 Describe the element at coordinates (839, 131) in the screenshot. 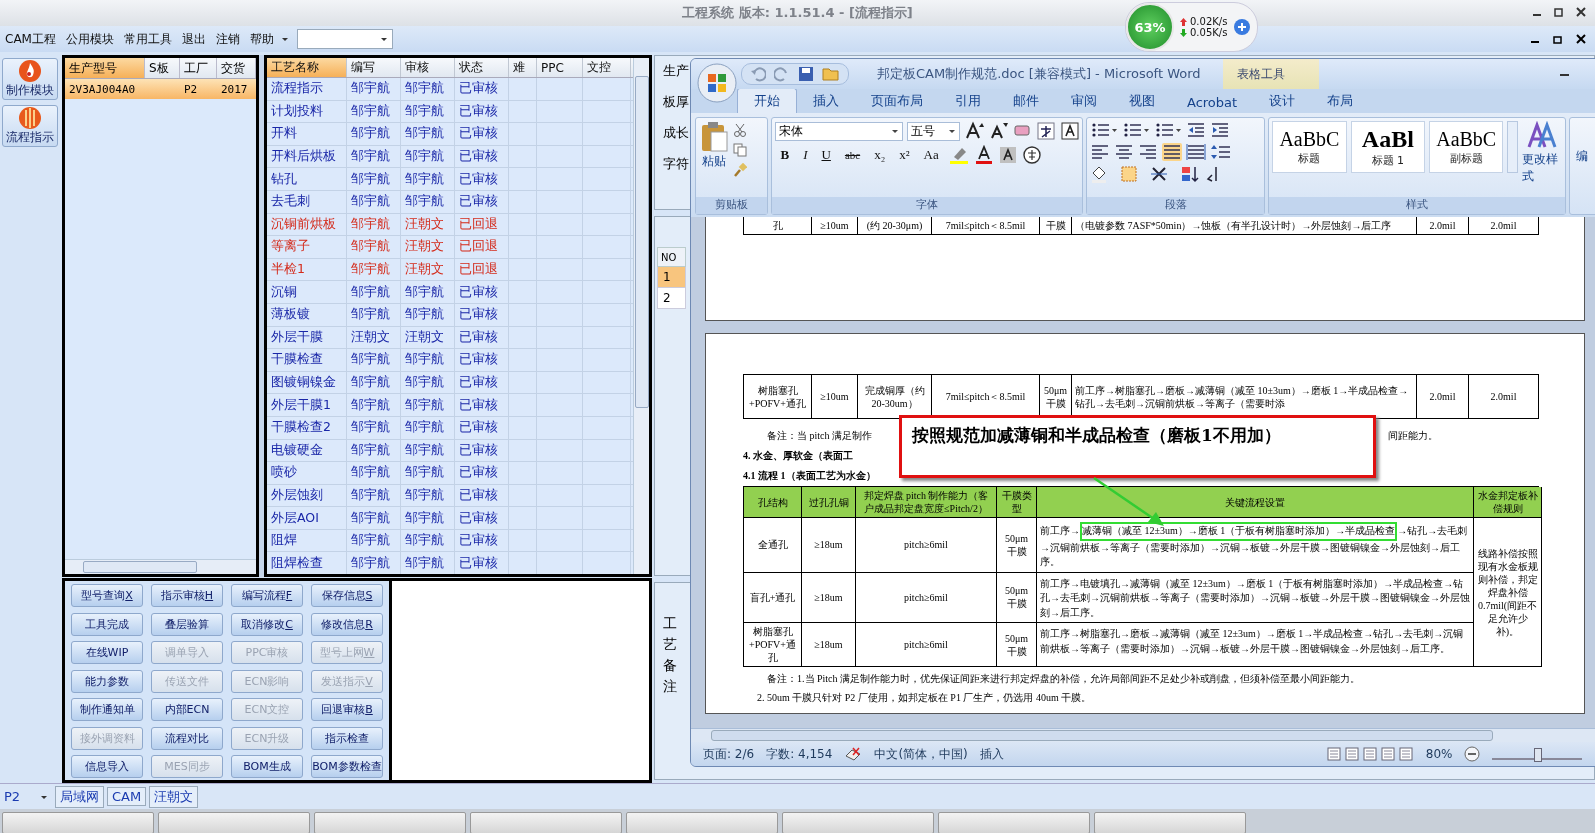

I see `font-name-field: 宋体` at that location.